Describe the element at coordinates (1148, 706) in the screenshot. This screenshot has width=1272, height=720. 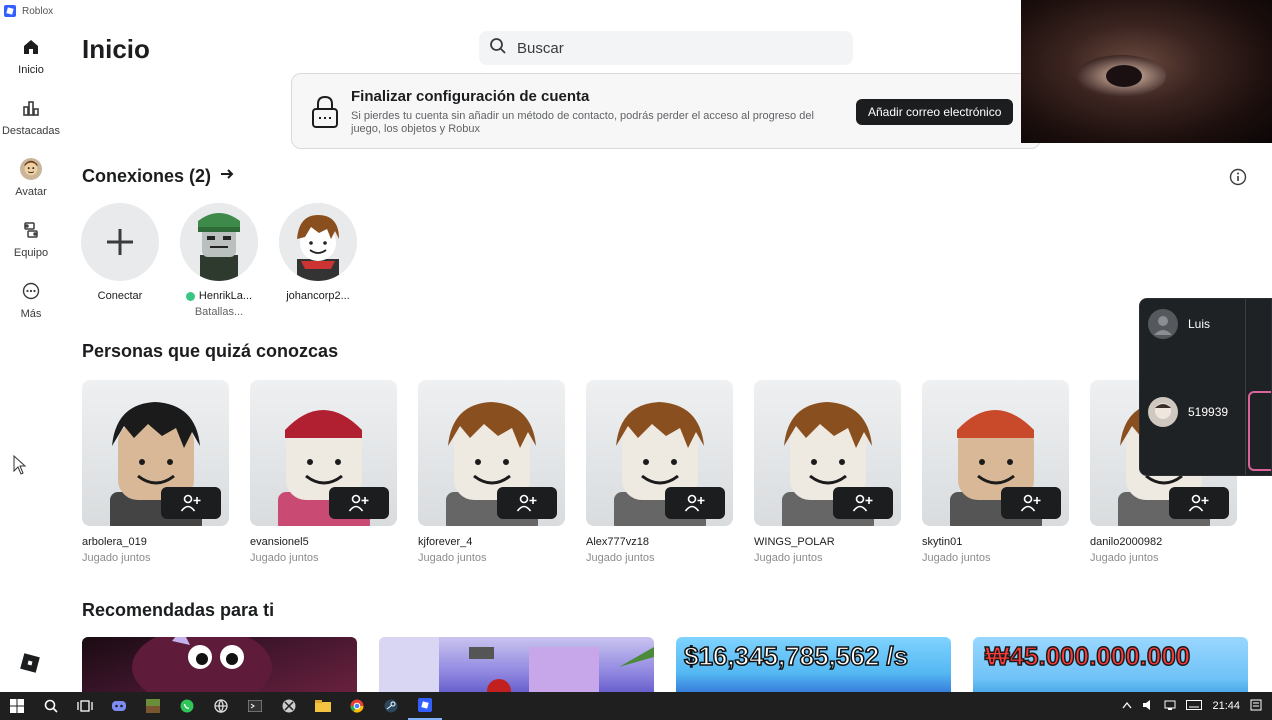
I see `volume-icon` at that location.